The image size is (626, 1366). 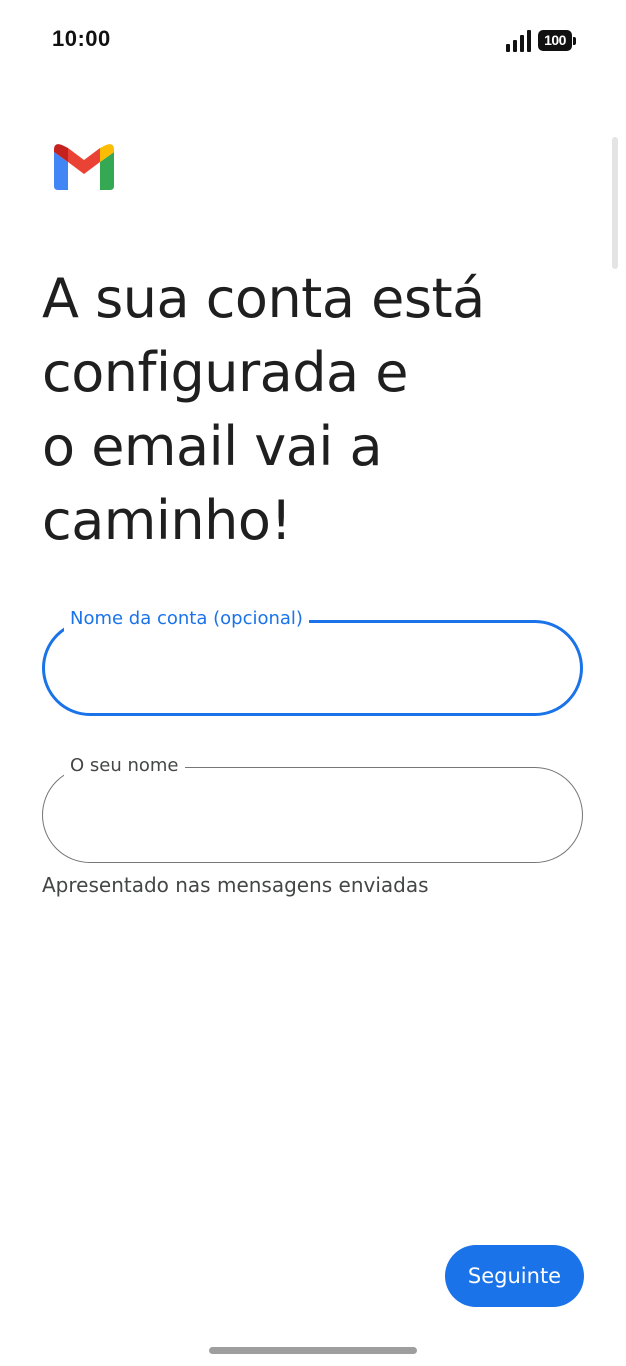 What do you see at coordinates (514, 1276) in the screenshot?
I see `next-button: Seguinte` at bounding box center [514, 1276].